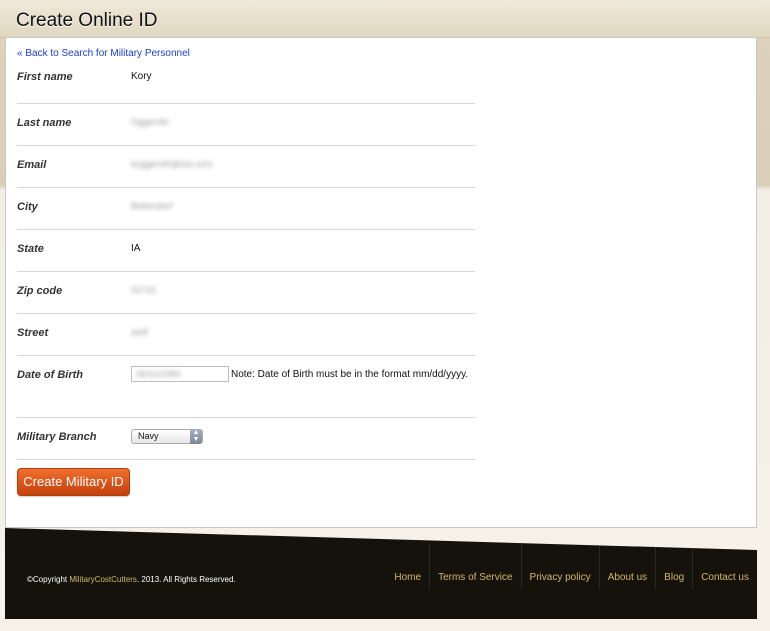 This screenshot has width=770, height=631. I want to click on email-row: Email koggeroth@isis.com, so click(246, 167).